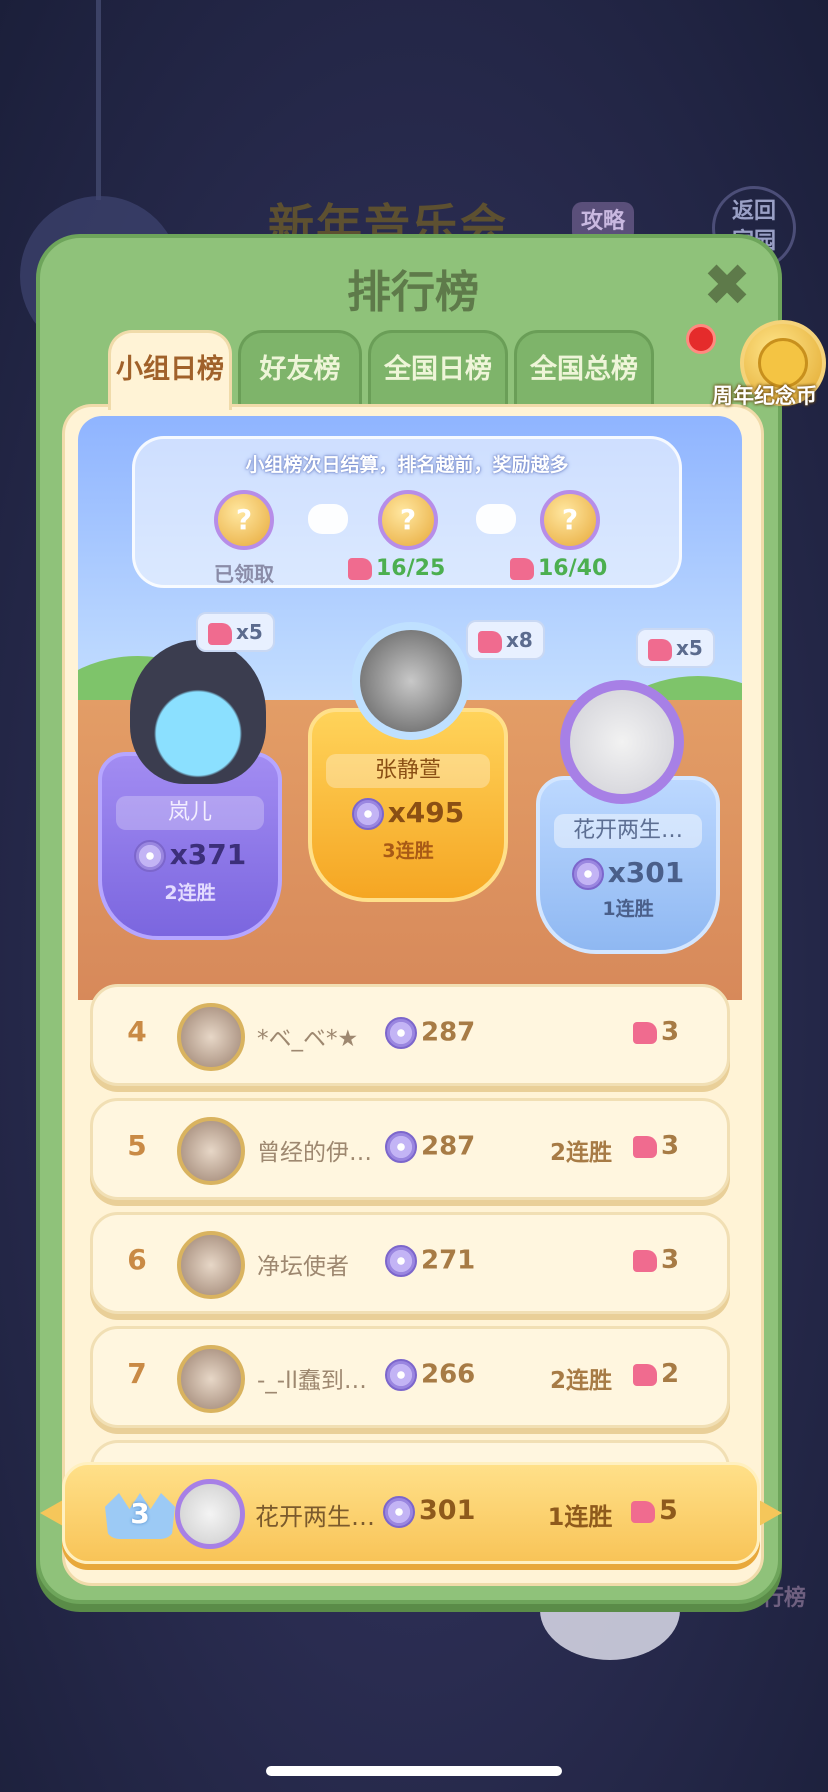  I want to click on tab-label: 全国总榜, so click(584, 369).